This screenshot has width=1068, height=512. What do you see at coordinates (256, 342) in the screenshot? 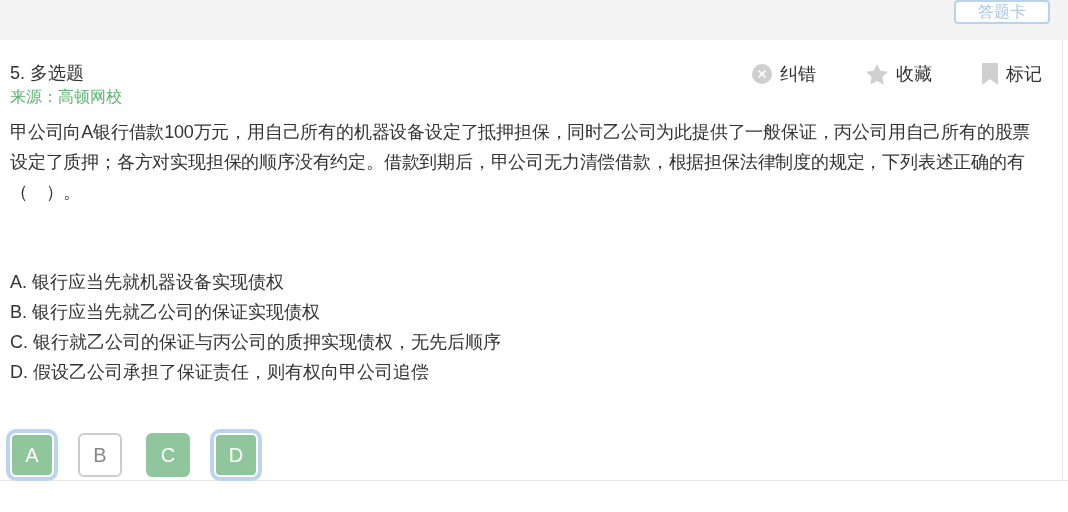
I see `option-text: C. 银行就乙公司的保证与丙公司的质押实现债权，无先后顺序` at bounding box center [256, 342].